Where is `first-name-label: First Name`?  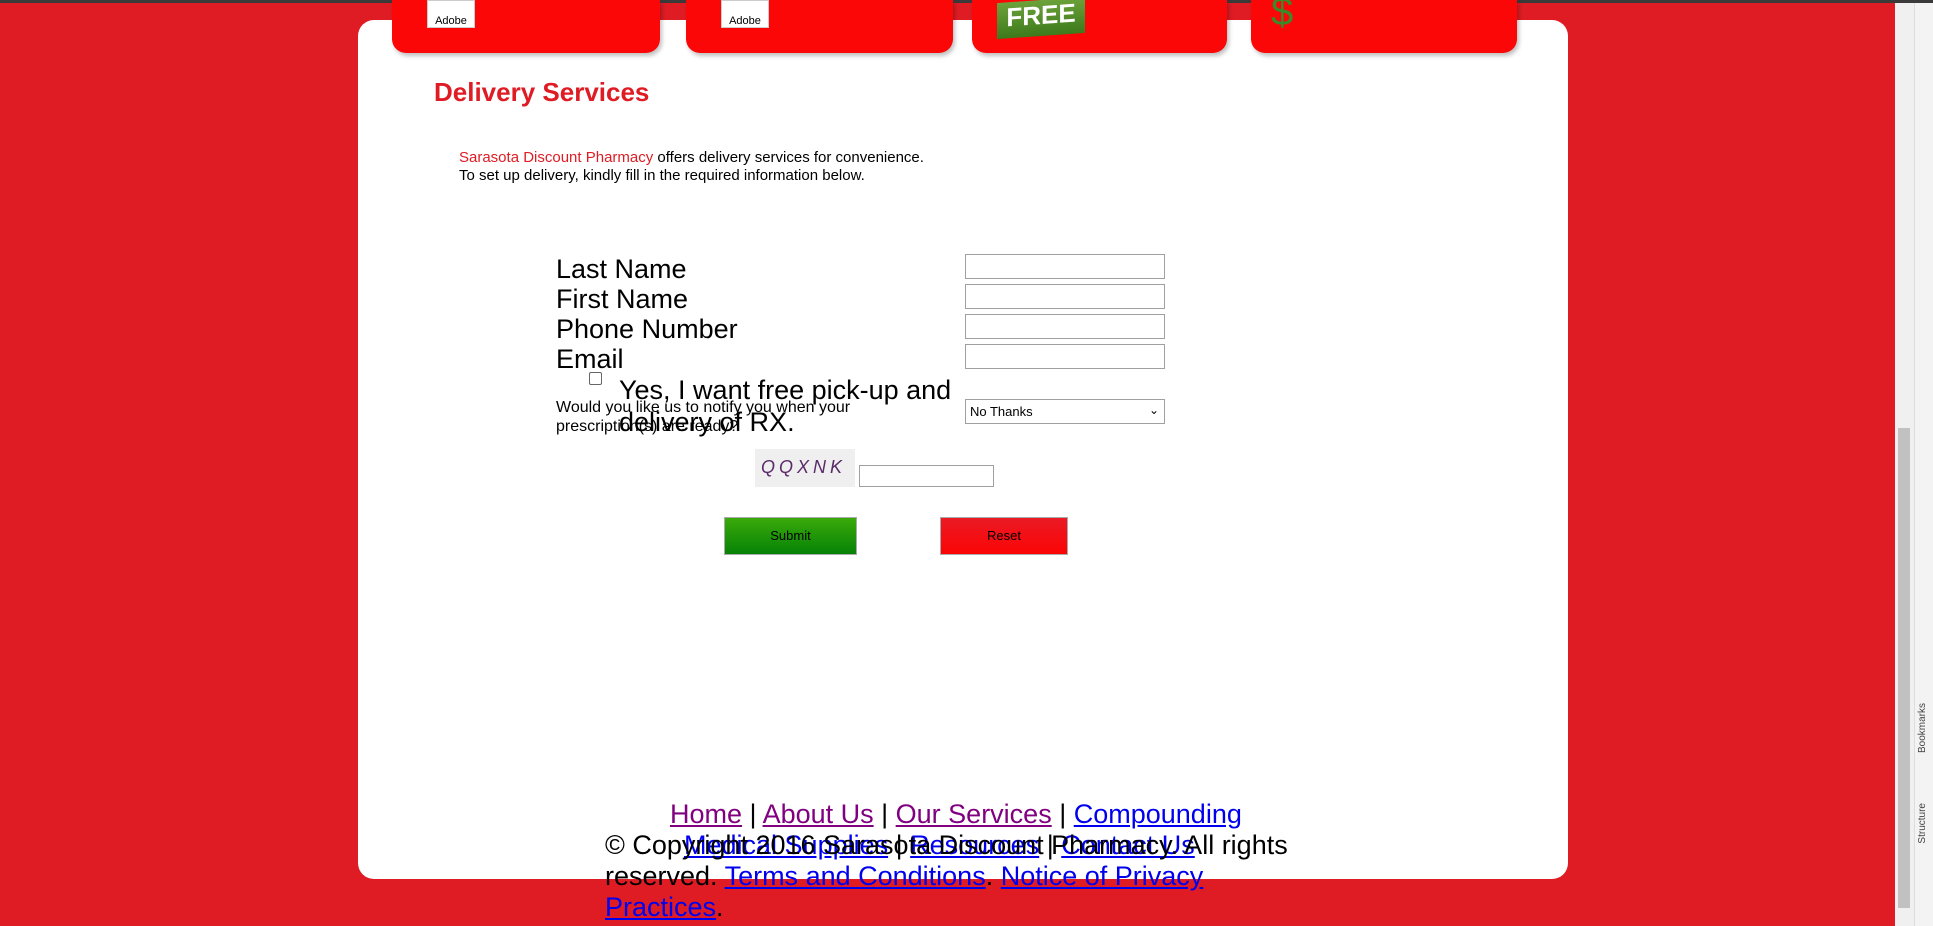
first-name-label: First Name is located at coordinates (622, 299).